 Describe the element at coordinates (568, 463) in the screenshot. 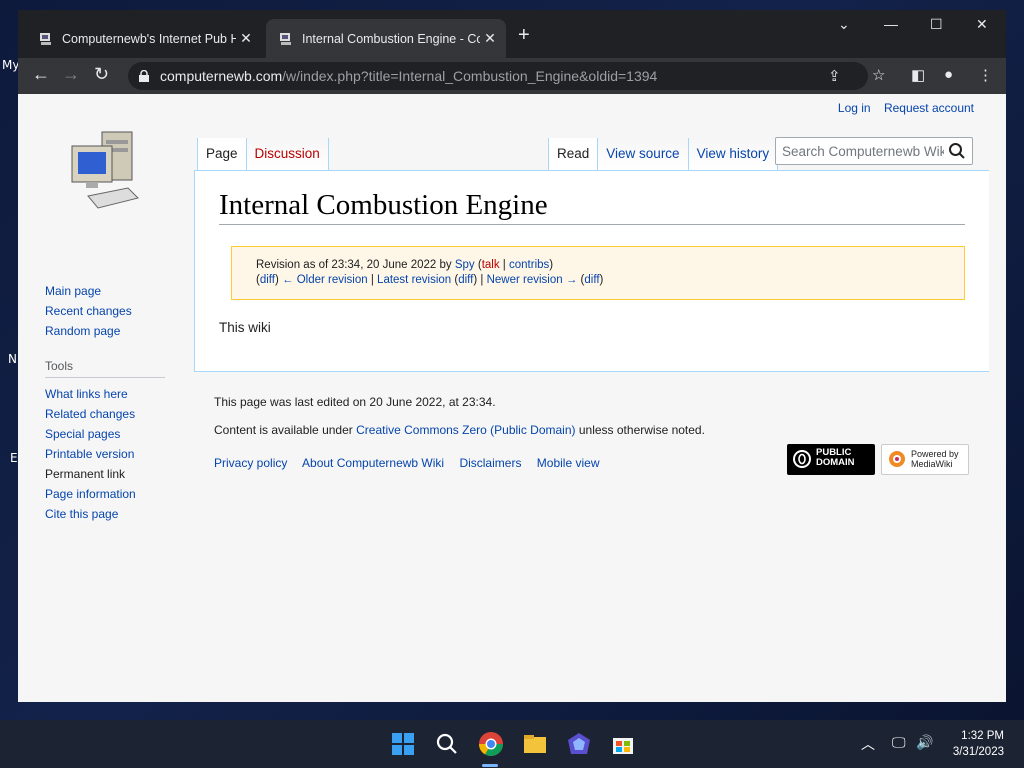

I see `mobile-view-link: Mobile view` at that location.